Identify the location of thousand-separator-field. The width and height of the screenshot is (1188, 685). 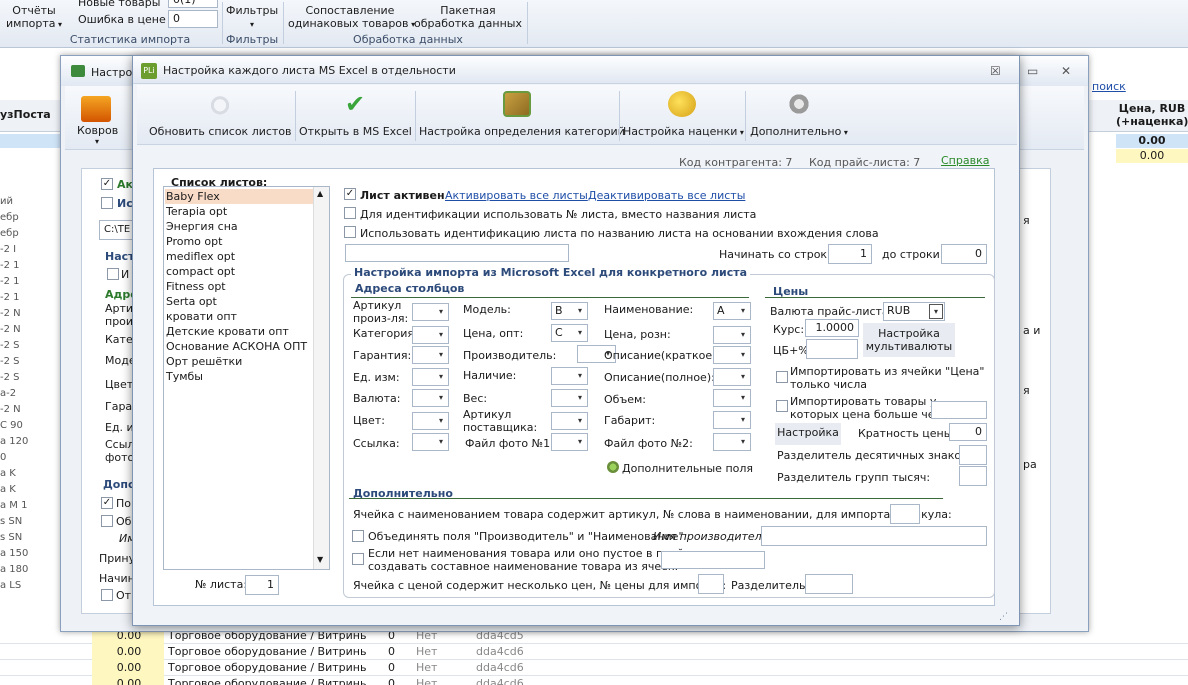
(973, 476).